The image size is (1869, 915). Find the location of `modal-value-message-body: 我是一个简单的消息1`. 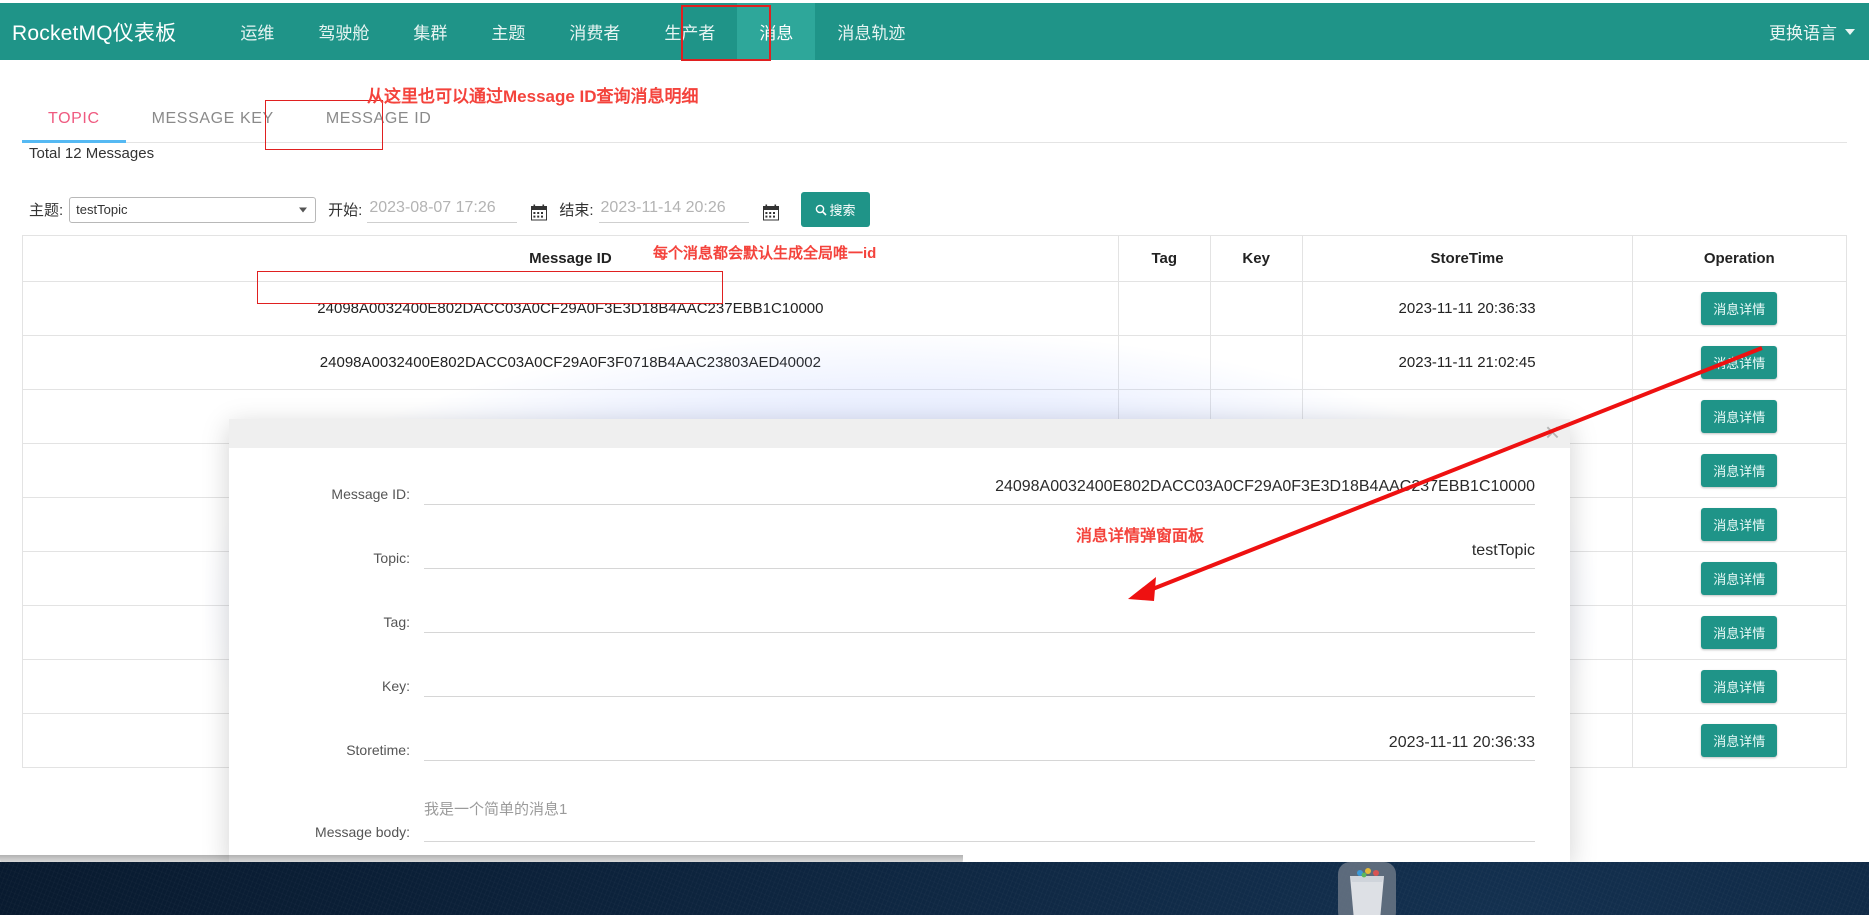

modal-value-message-body: 我是一个简单的消息1 is located at coordinates (979, 820).